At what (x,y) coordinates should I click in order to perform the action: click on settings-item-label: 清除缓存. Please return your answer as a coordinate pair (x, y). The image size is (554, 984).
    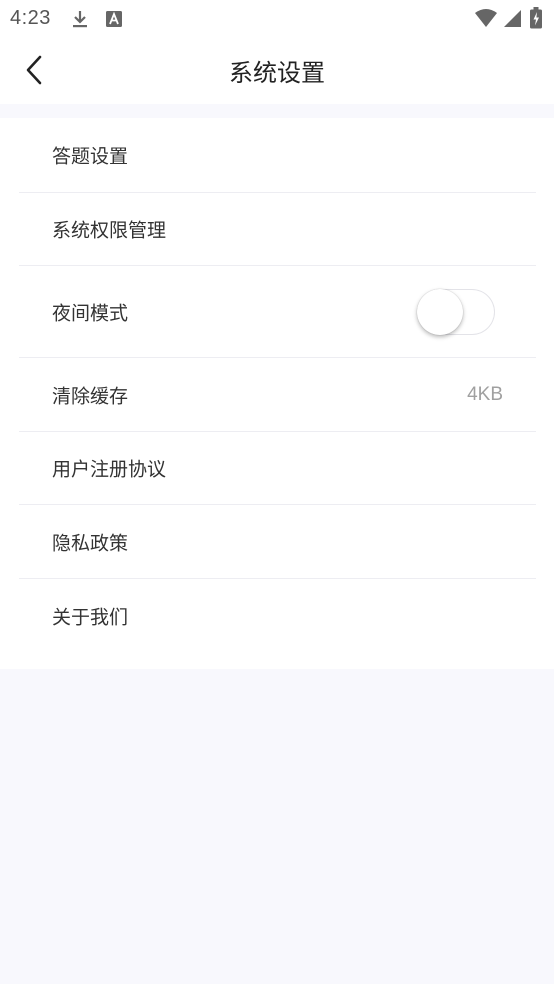
    Looking at the image, I should click on (90, 396).